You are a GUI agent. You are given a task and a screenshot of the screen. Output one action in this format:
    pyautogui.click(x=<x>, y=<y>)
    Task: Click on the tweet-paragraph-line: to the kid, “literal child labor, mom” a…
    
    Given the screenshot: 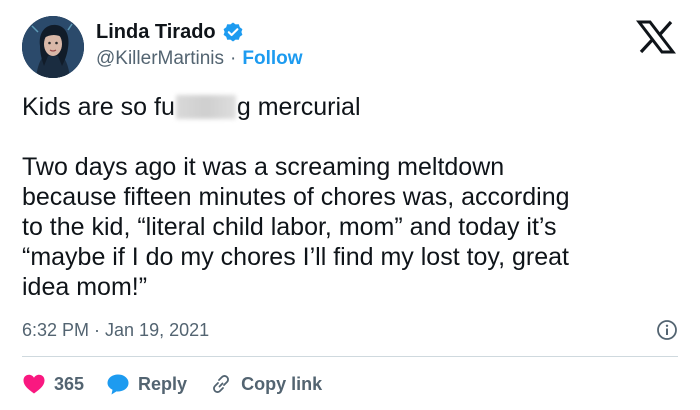 What is the action you would take?
    pyautogui.click(x=289, y=227)
    